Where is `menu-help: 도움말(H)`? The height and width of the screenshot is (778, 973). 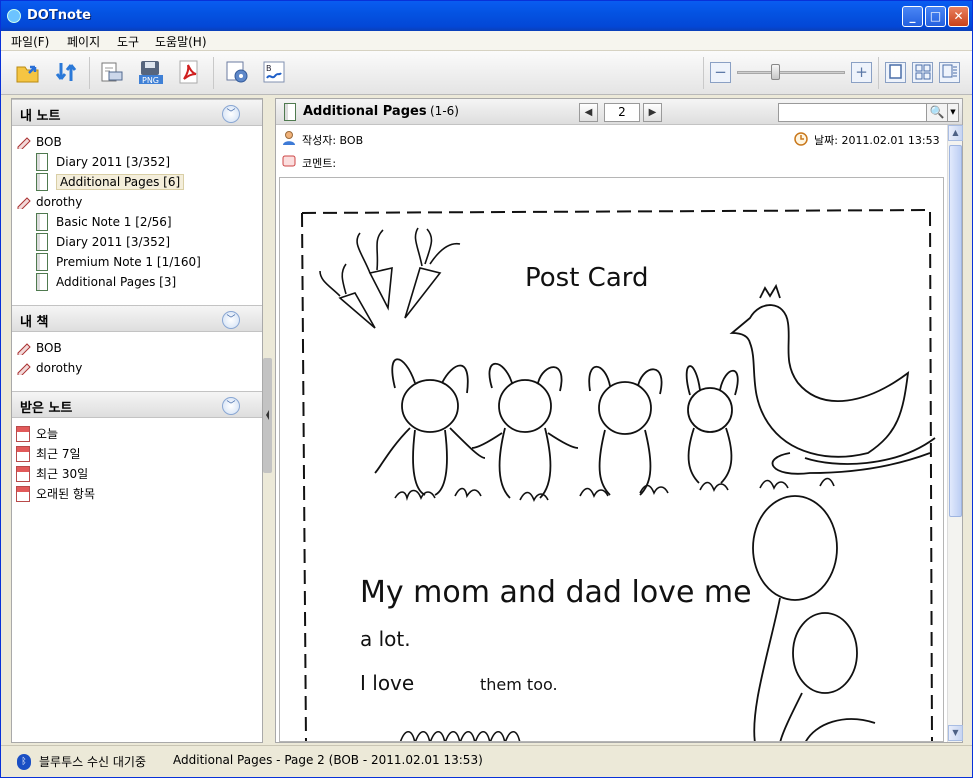 menu-help: 도움말(H) is located at coordinates (181, 41).